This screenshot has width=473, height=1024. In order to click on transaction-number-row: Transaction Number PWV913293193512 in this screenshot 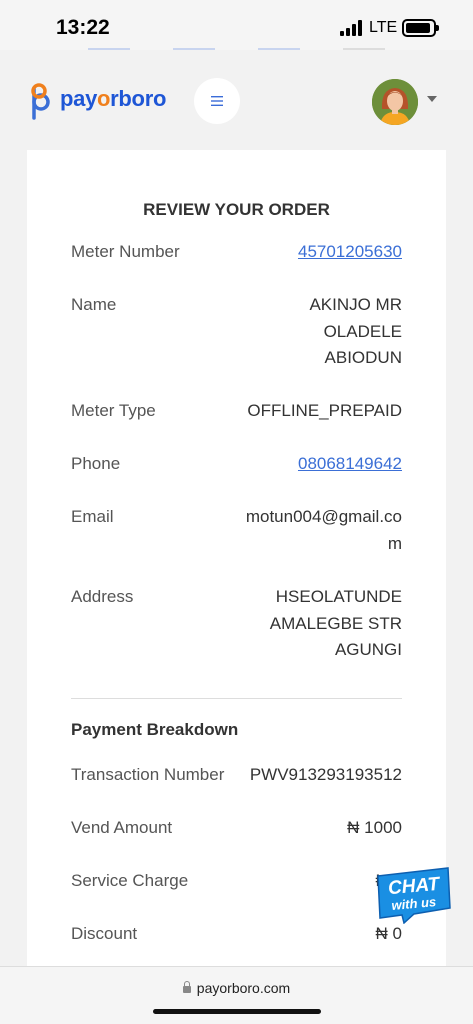, I will do `click(236, 775)`.